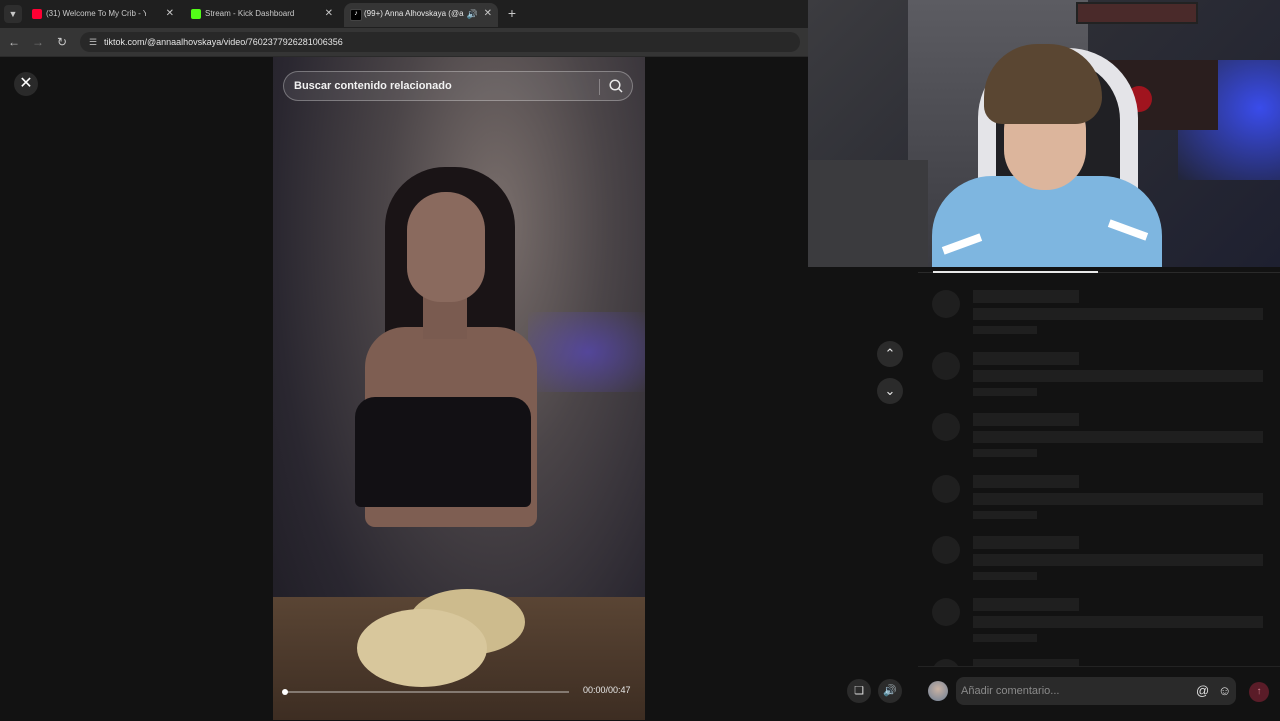 This screenshot has height=721, width=1280. What do you see at coordinates (446, 247) in the screenshot?
I see `video-subject-face` at bounding box center [446, 247].